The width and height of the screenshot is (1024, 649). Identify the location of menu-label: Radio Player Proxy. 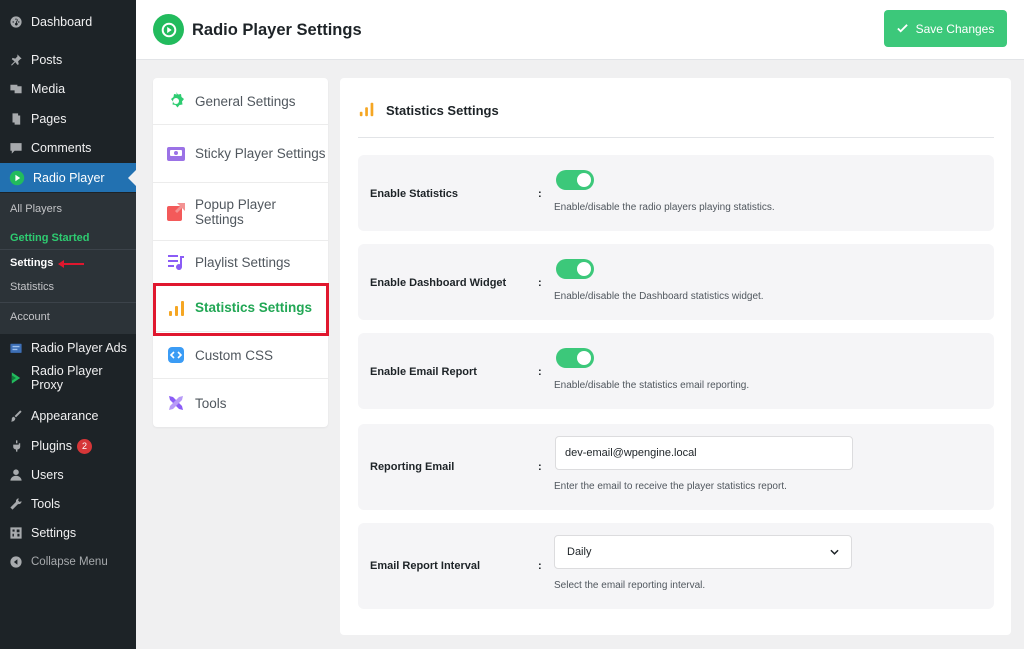
(67, 378).